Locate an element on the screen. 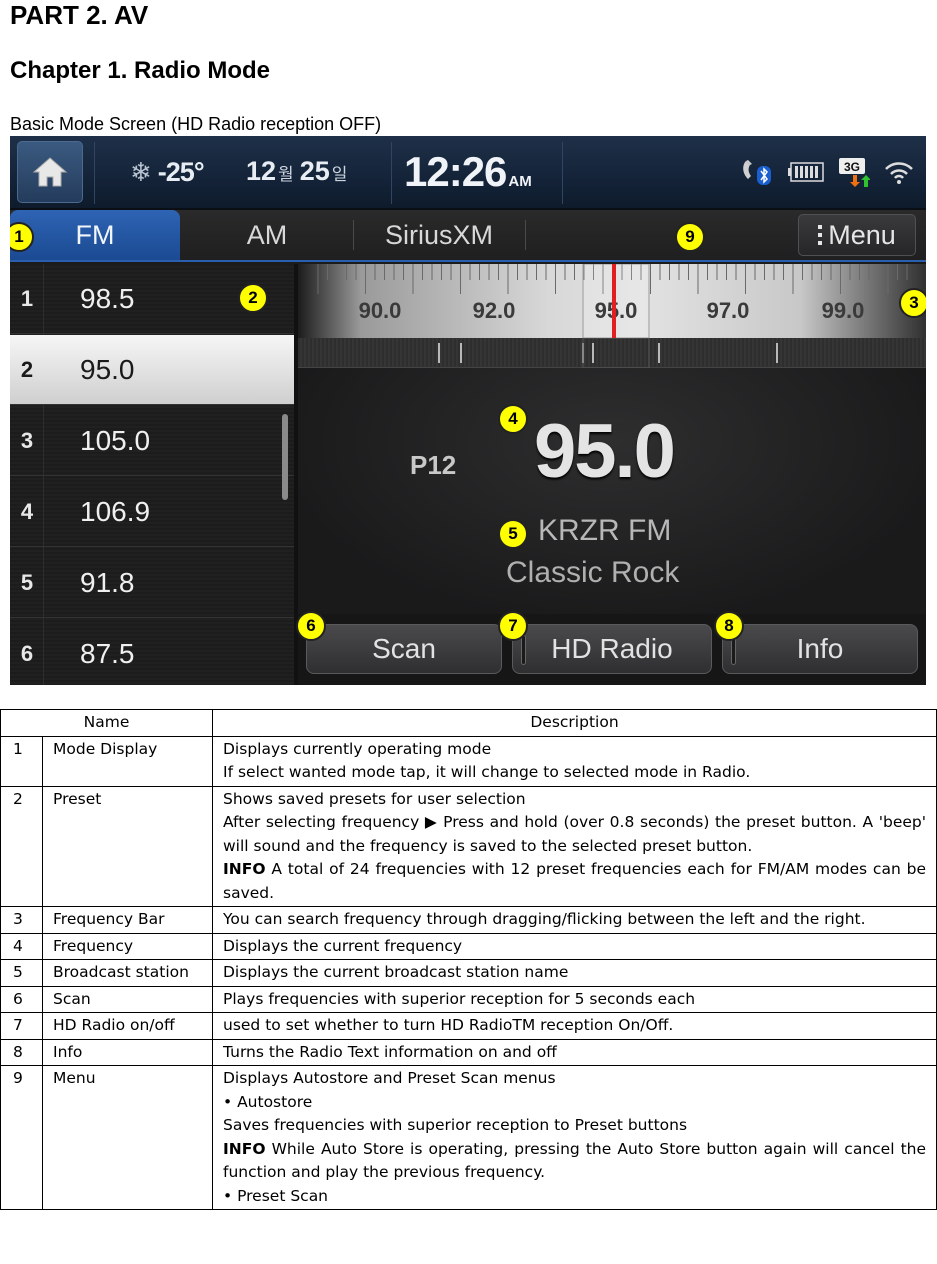  tab-siriusxm: SiriusXM is located at coordinates (439, 235).